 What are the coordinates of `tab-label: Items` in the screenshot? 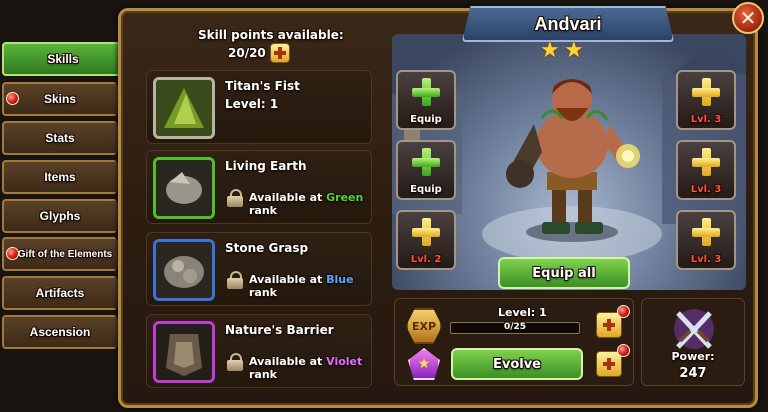 It's located at (60, 177).